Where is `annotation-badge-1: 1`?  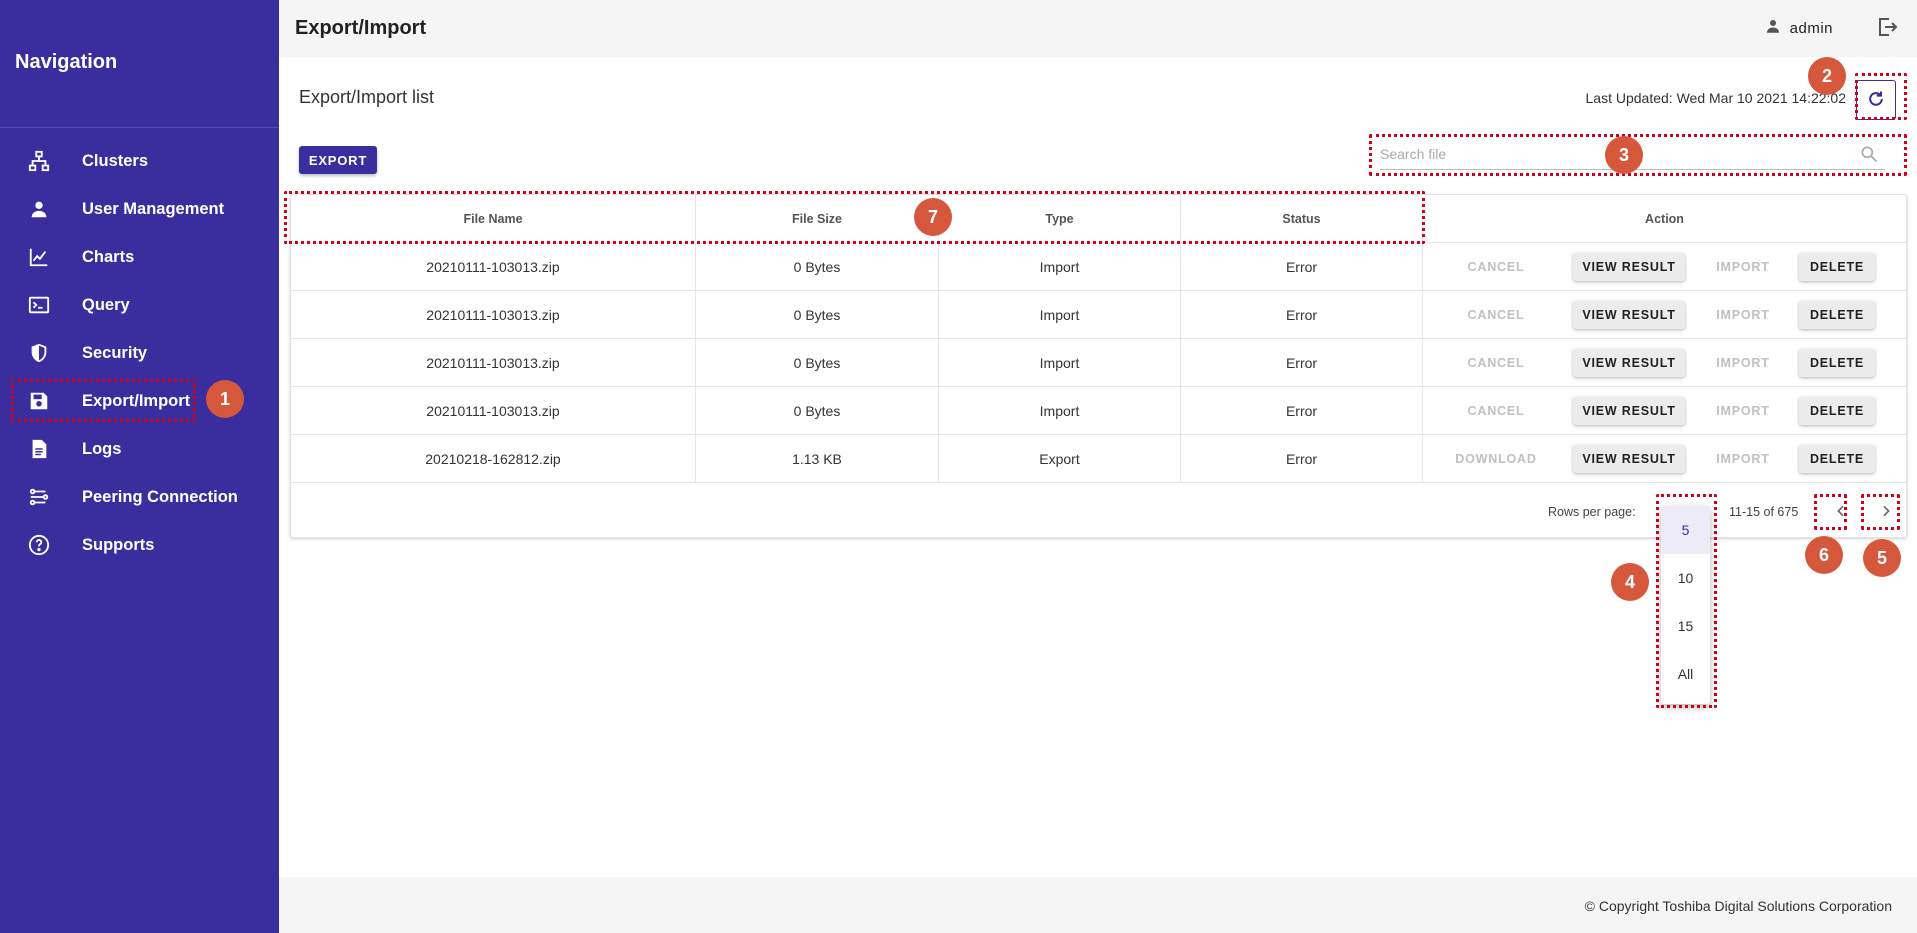 annotation-badge-1: 1 is located at coordinates (225, 399).